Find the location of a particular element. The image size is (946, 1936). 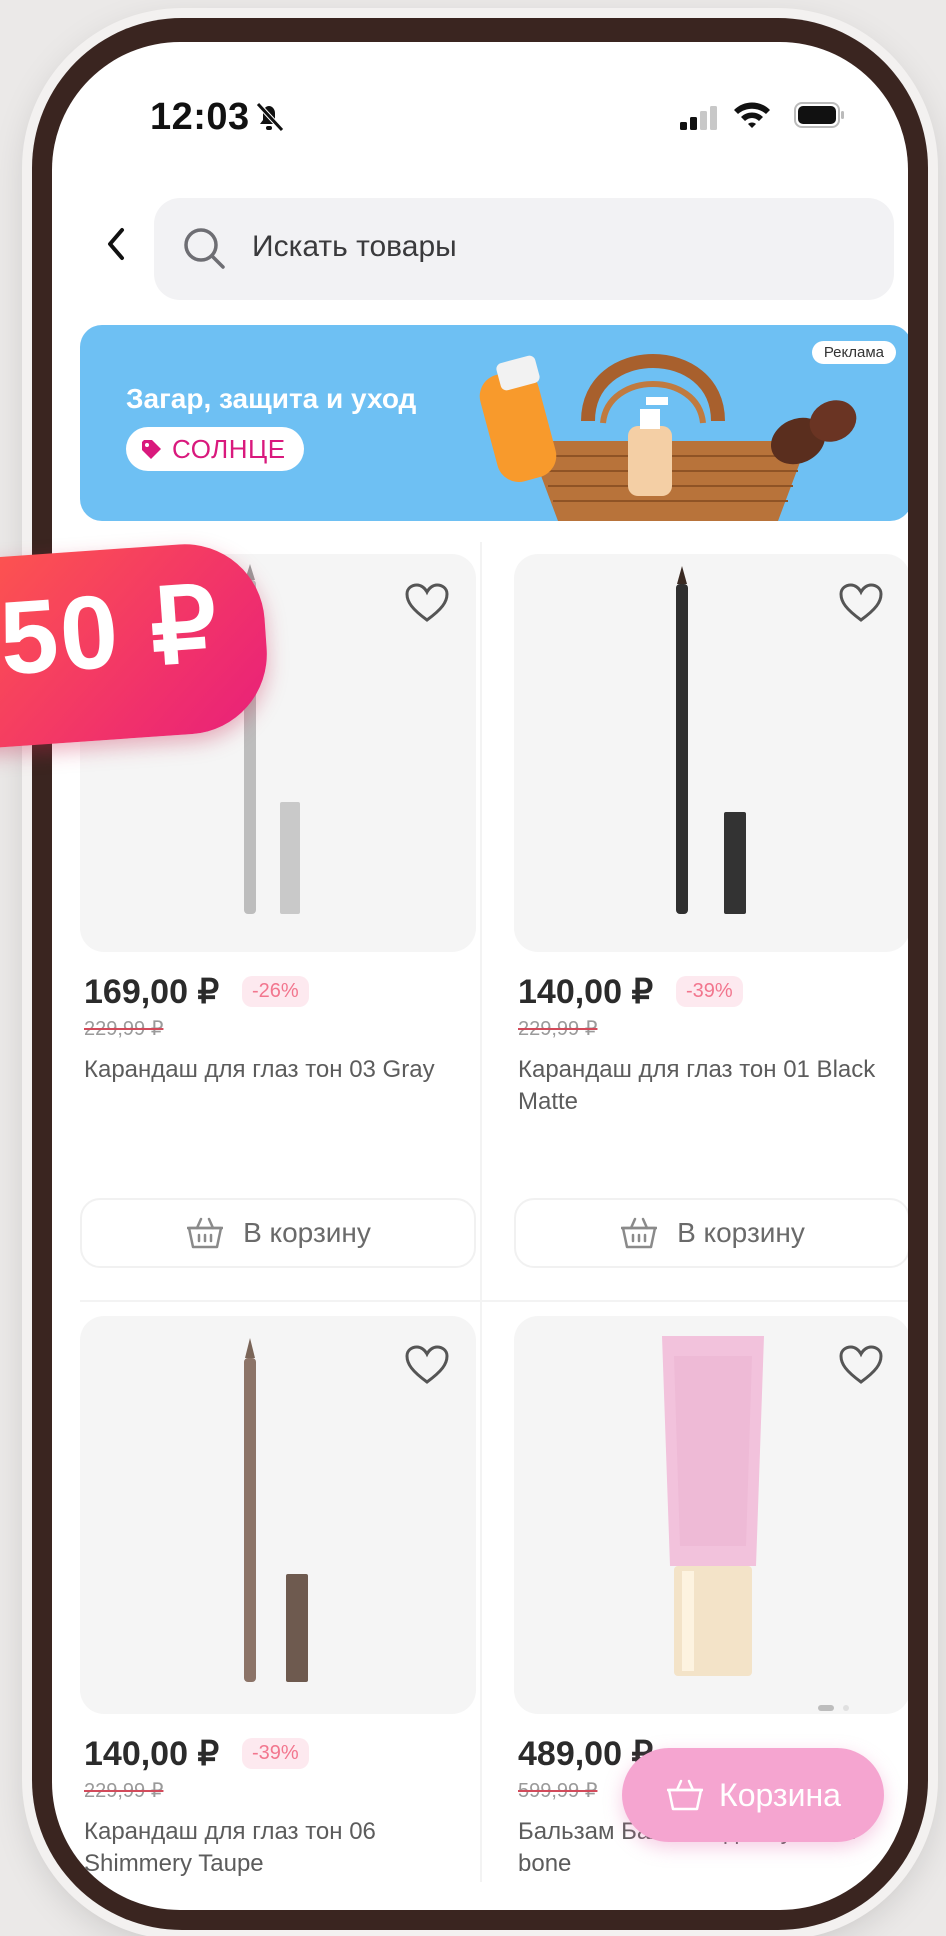

discount-badge: -26% is located at coordinates (275, 991).